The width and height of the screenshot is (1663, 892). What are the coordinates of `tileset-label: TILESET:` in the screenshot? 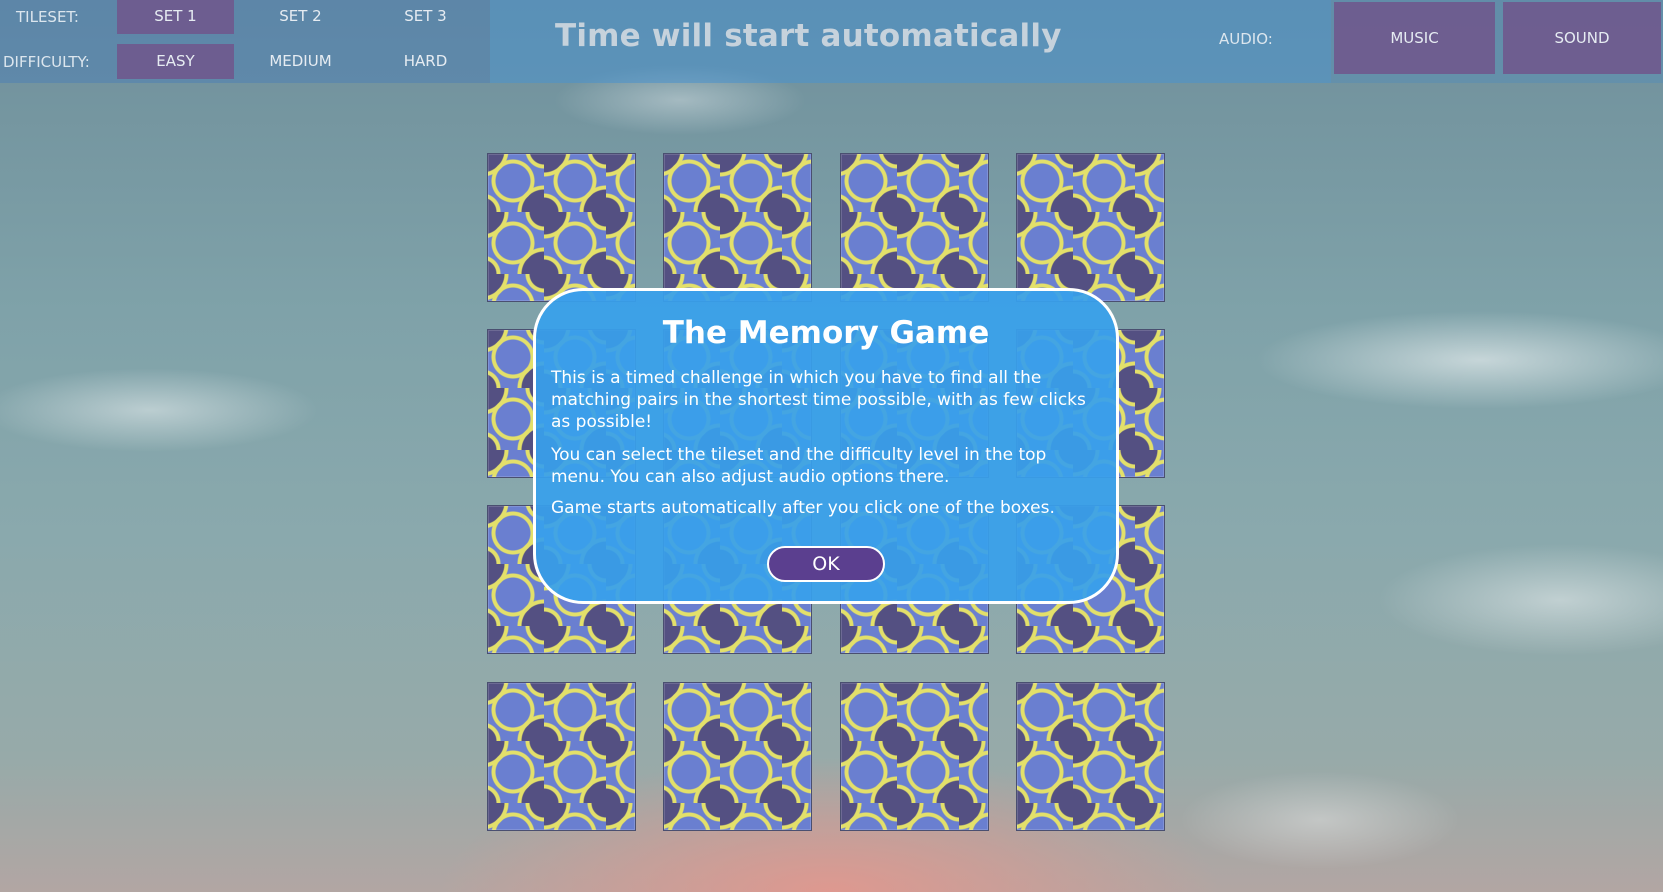 It's located at (47, 17).